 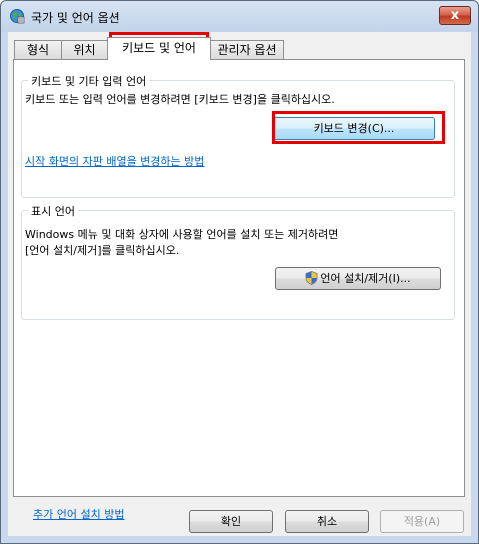 I want to click on tab-strip: 형식 위치 키보드 및 언어 관리자 옵션, so click(x=239, y=47).